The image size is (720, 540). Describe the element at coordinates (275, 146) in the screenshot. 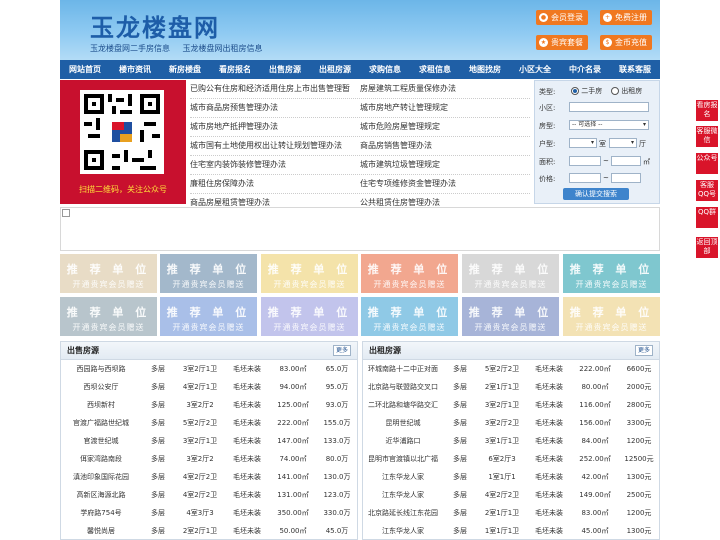

I see `notice-link: 城市国有土地使用权出让转让规划管理办法` at that location.